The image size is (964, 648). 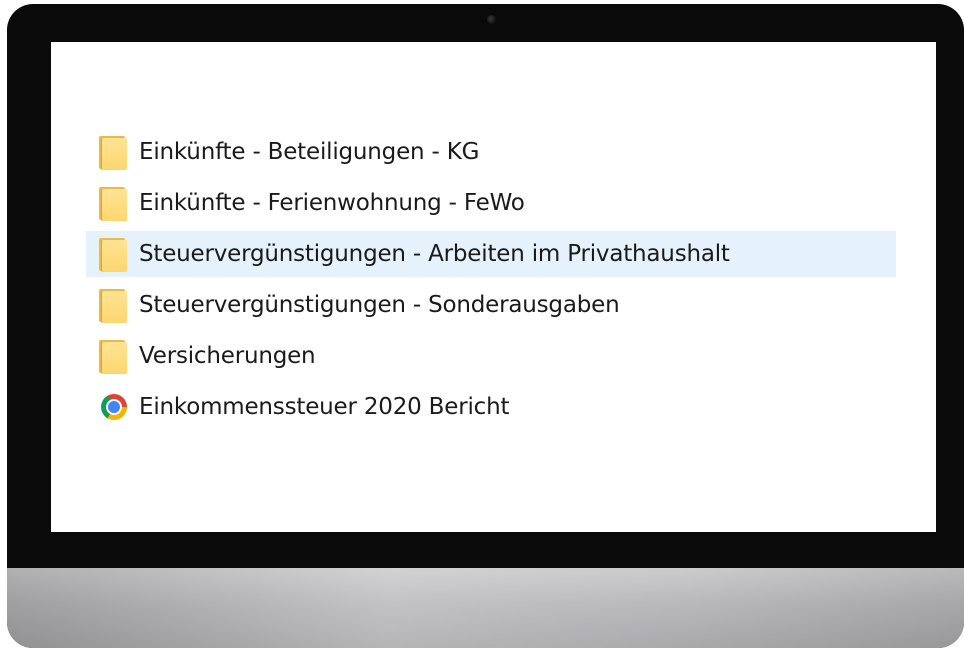 What do you see at coordinates (491, 356) in the screenshot?
I see `list-item: Versicherungen` at bounding box center [491, 356].